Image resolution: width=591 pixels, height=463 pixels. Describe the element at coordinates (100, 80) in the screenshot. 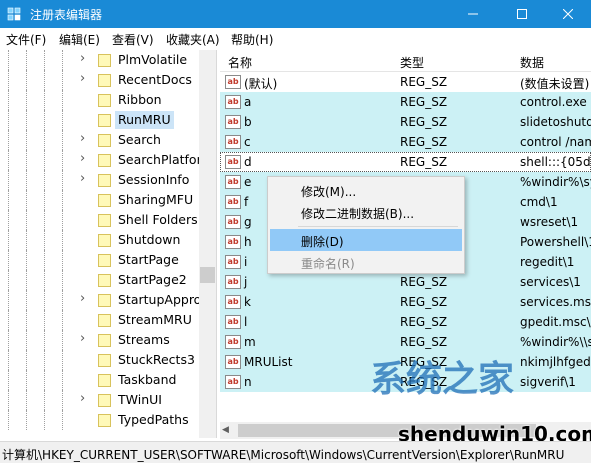

I see `tree-item: › RecentDocs` at that location.